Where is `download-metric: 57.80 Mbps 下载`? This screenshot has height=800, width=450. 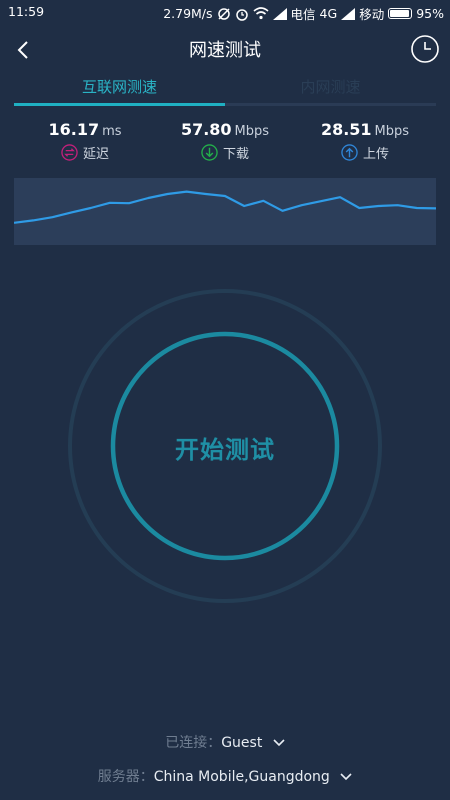
download-metric: 57.80 Mbps 下载 is located at coordinates (225, 141).